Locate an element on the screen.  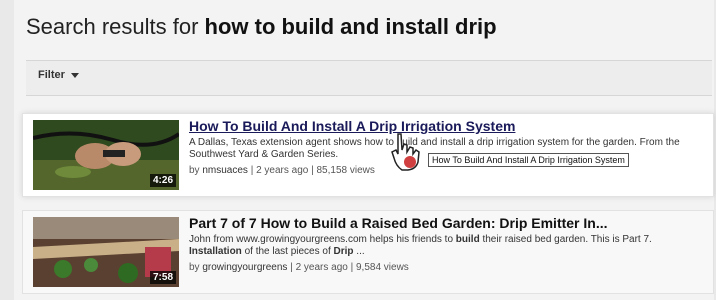
filter-button: Filter is located at coordinates (58, 75).